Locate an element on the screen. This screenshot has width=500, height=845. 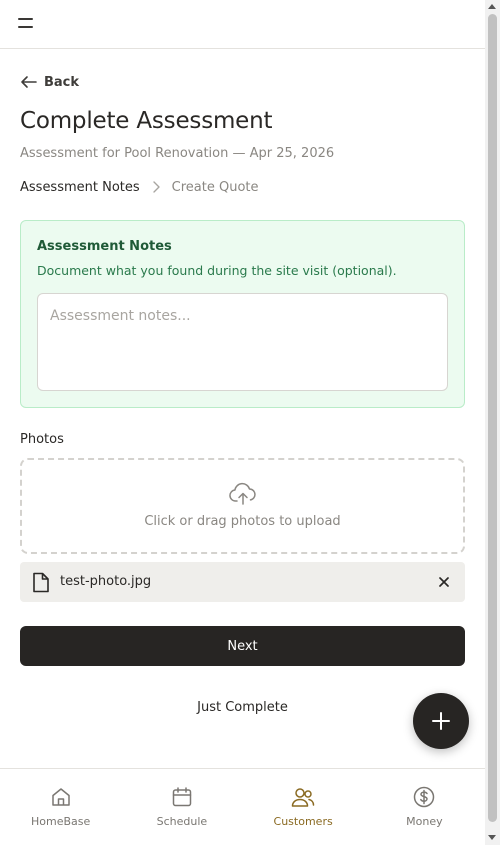
page-title: Complete Assessment is located at coordinates (146, 121).